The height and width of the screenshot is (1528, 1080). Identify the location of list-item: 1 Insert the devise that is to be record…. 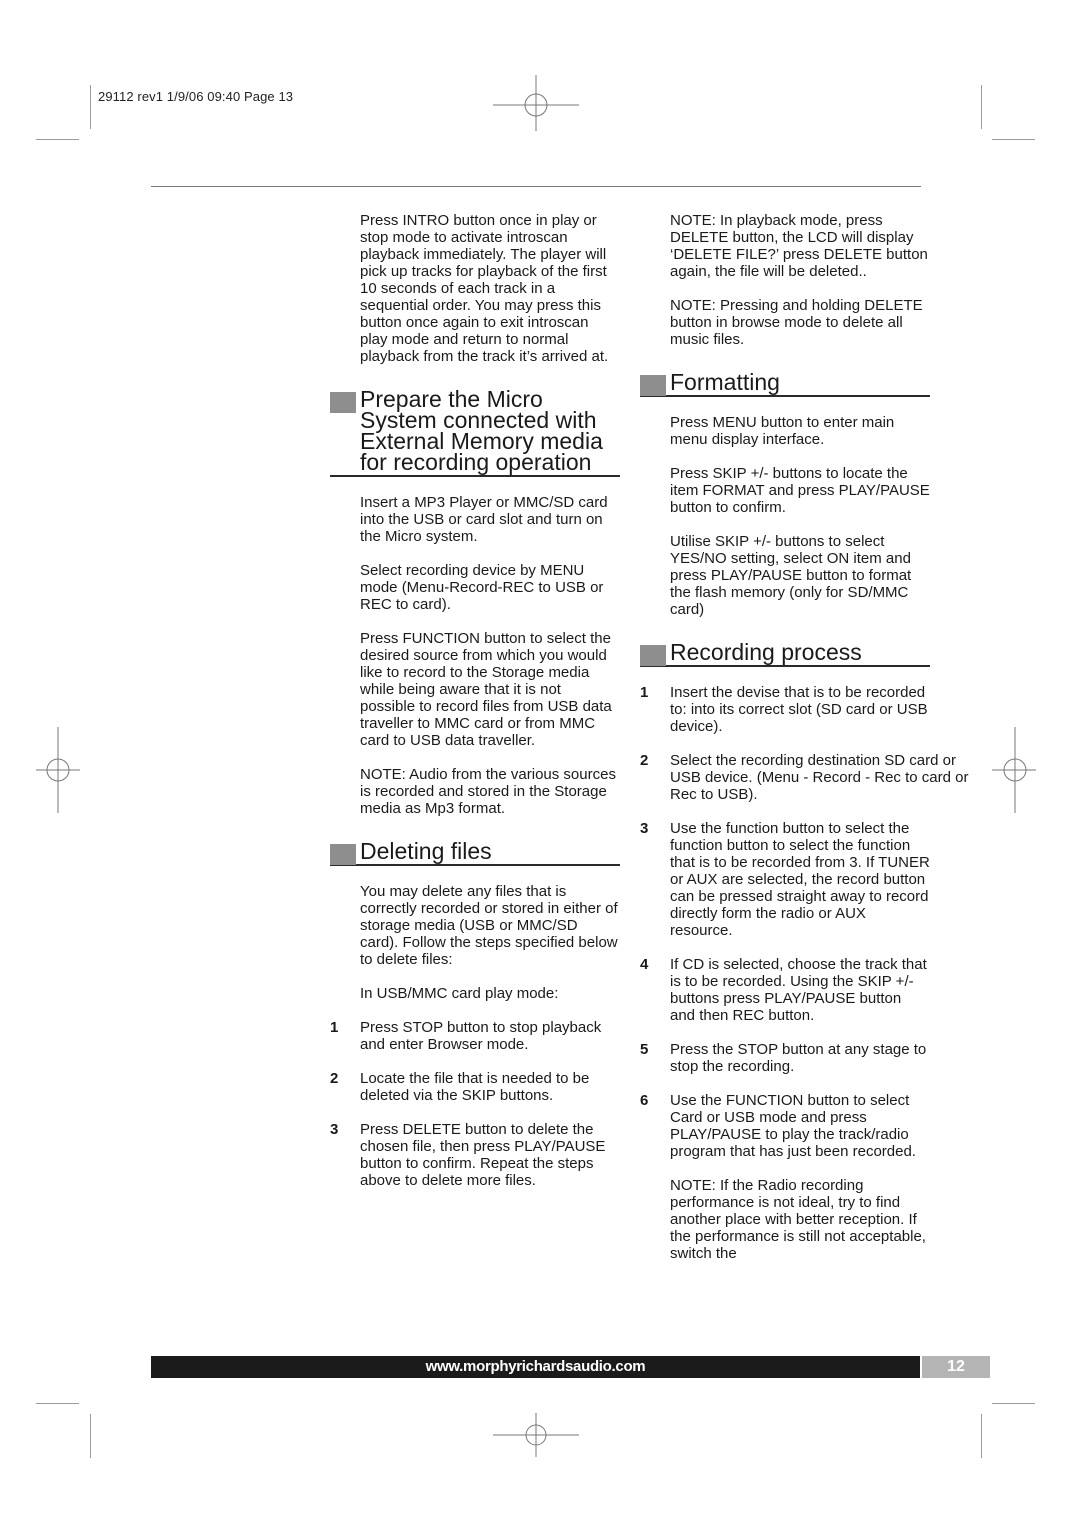
(785, 709).